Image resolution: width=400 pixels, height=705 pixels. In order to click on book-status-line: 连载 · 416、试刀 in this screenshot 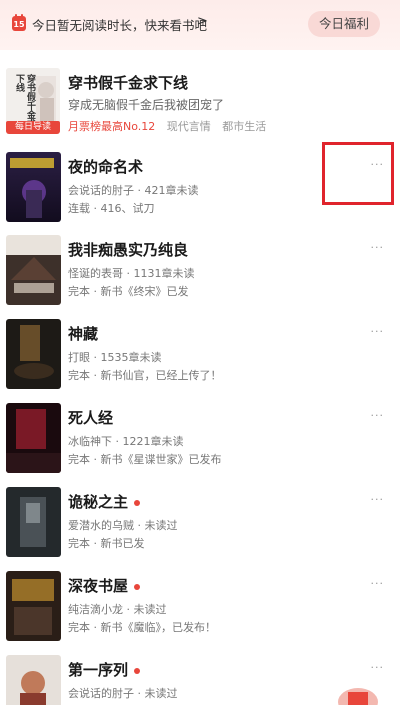, I will do `click(111, 208)`.